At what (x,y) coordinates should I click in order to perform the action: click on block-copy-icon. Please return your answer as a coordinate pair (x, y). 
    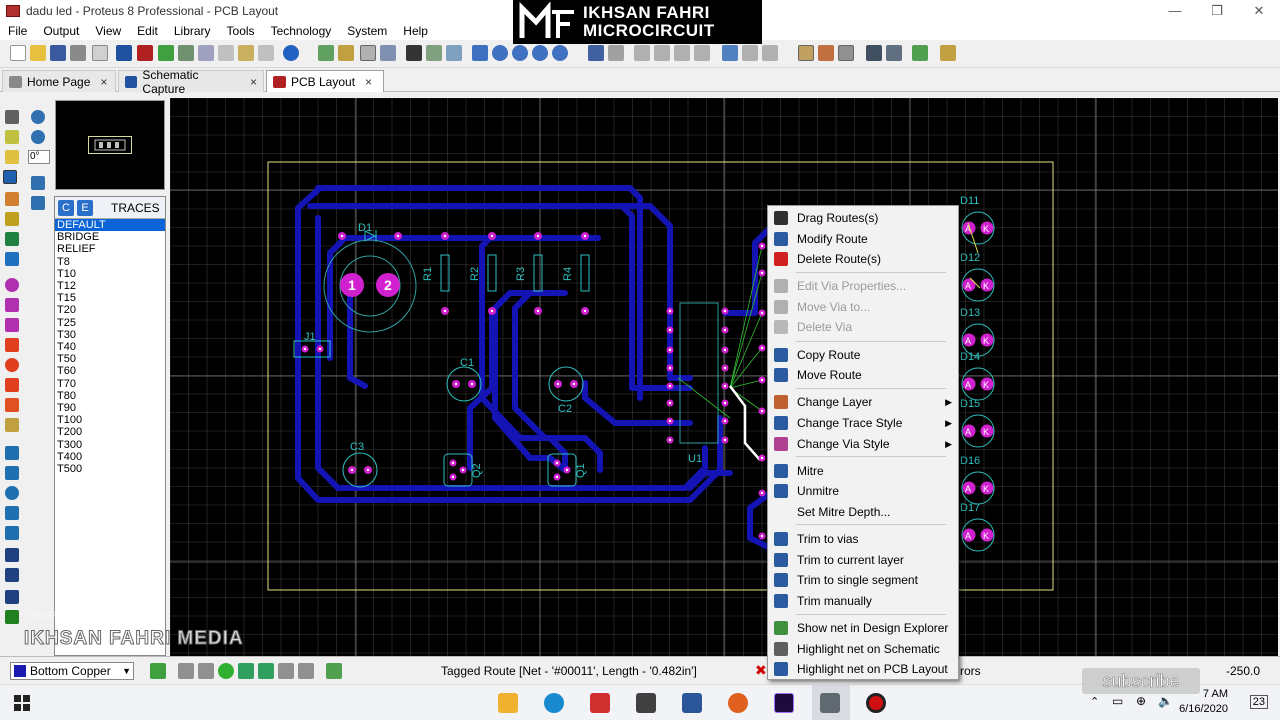
    Looking at the image, I should click on (702, 53).